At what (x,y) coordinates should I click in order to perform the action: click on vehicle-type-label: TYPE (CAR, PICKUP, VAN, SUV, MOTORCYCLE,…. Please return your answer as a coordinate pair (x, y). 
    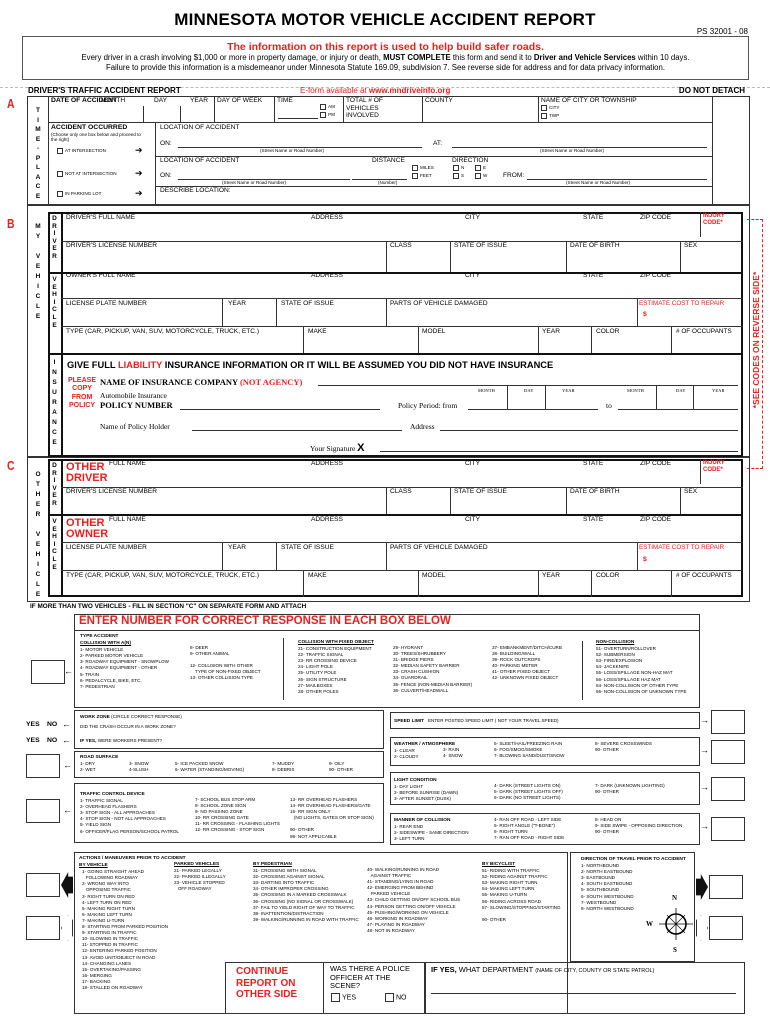
    Looking at the image, I should click on (162, 331).